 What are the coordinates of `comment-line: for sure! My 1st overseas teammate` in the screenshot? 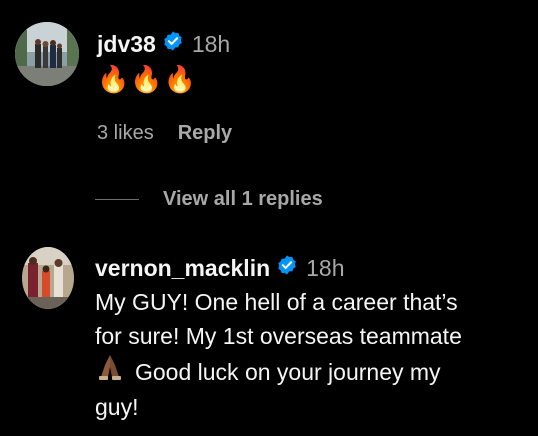 It's located at (278, 336).